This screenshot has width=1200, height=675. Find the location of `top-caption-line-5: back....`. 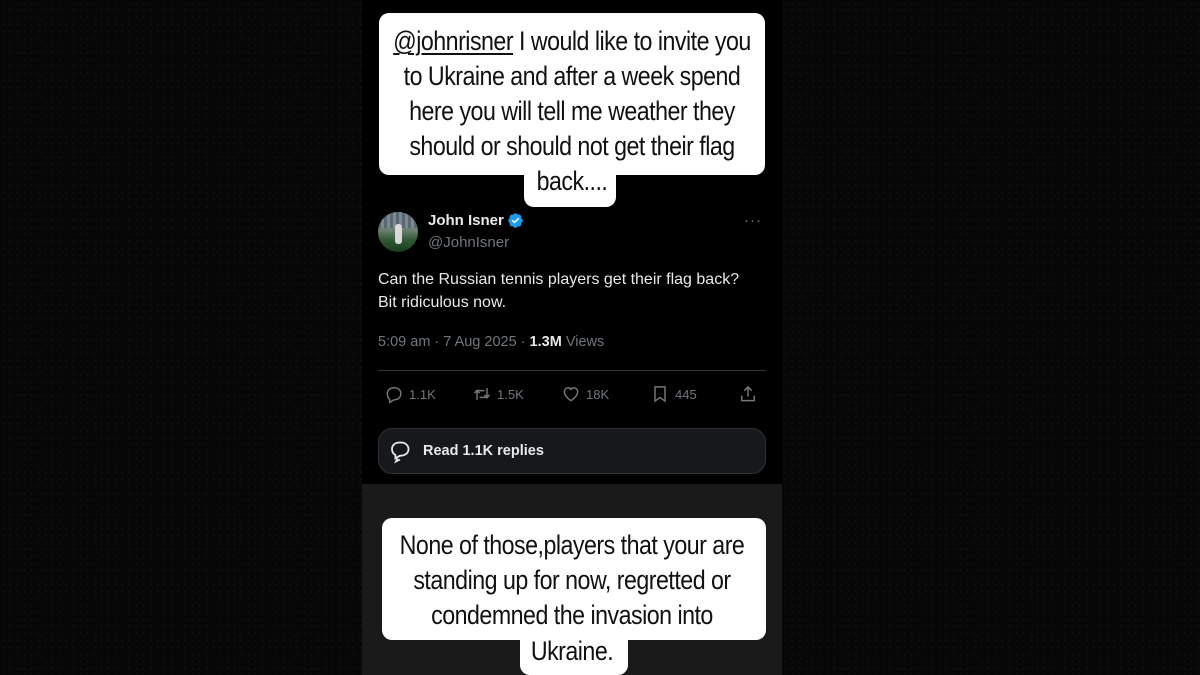

top-caption-line-5: back.... is located at coordinates (572, 181).